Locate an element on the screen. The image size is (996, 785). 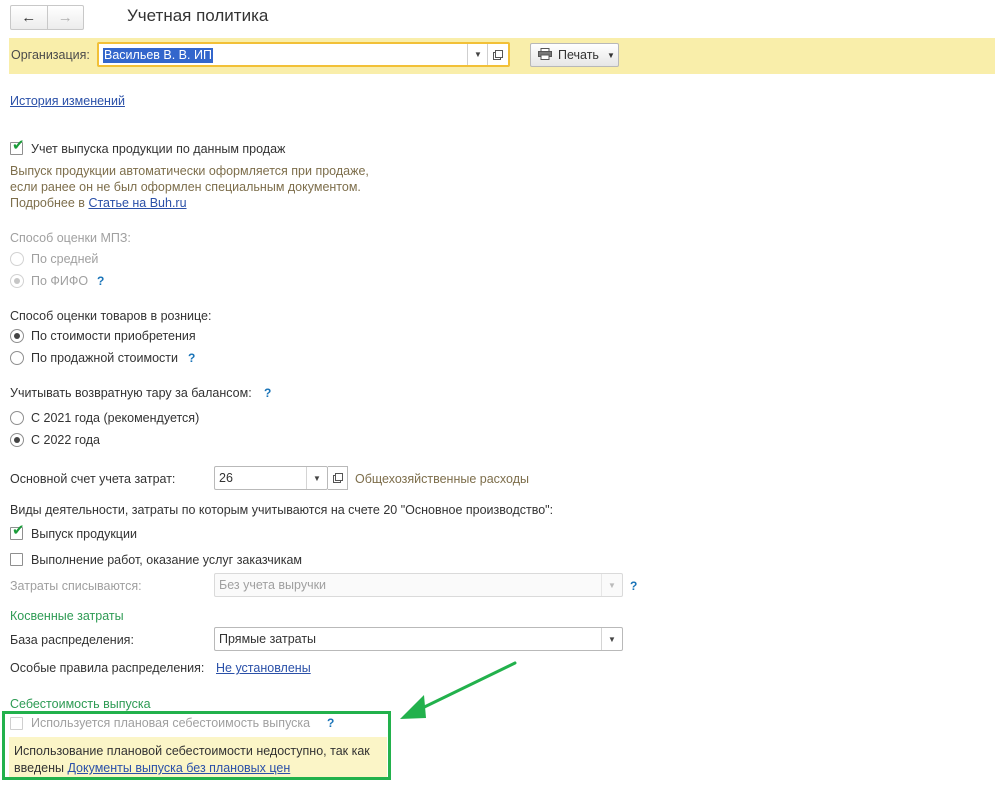
retail-purchase-radio is located at coordinates (17, 336).